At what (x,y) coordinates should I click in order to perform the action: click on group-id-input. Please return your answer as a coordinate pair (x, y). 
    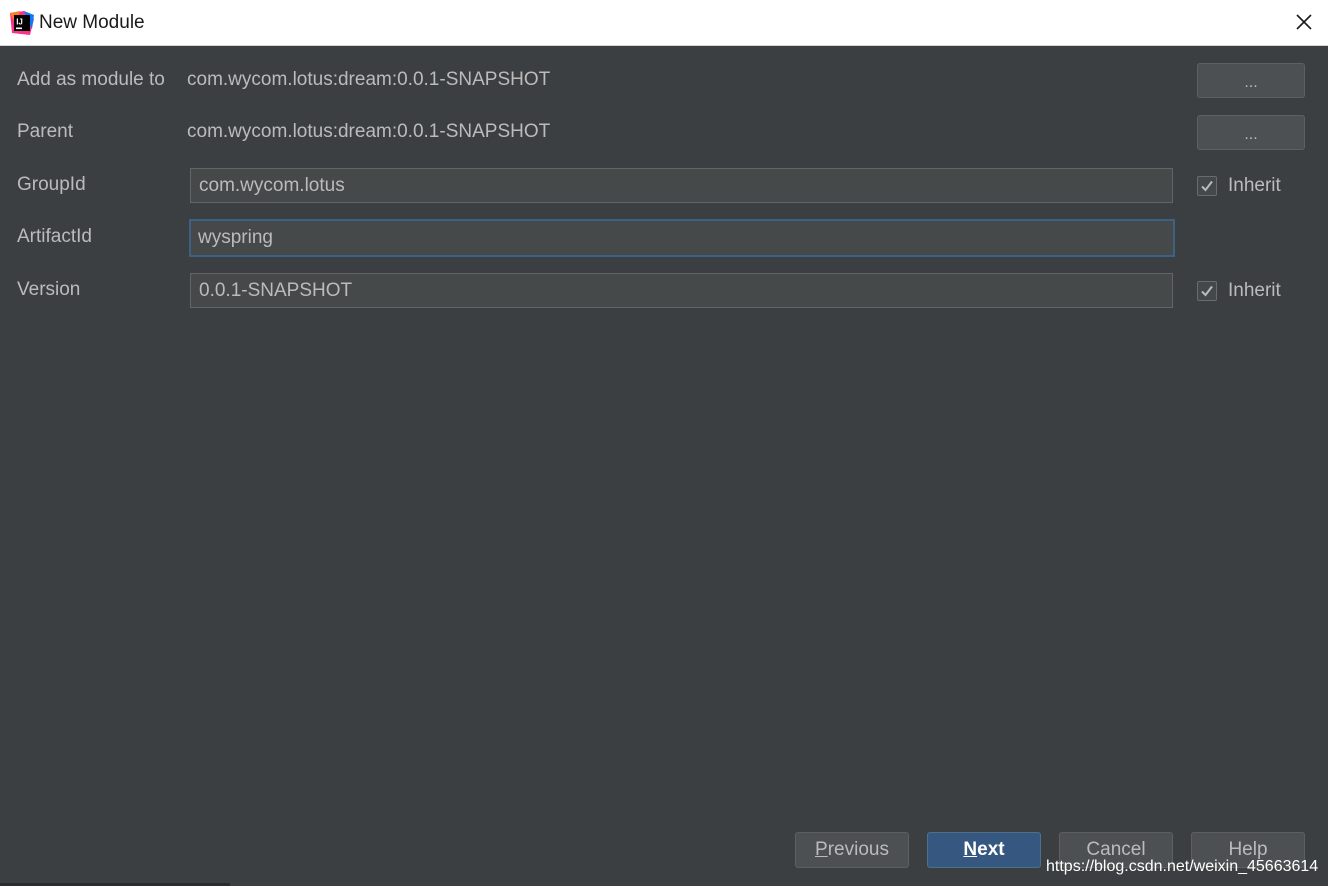
    Looking at the image, I should click on (681, 185).